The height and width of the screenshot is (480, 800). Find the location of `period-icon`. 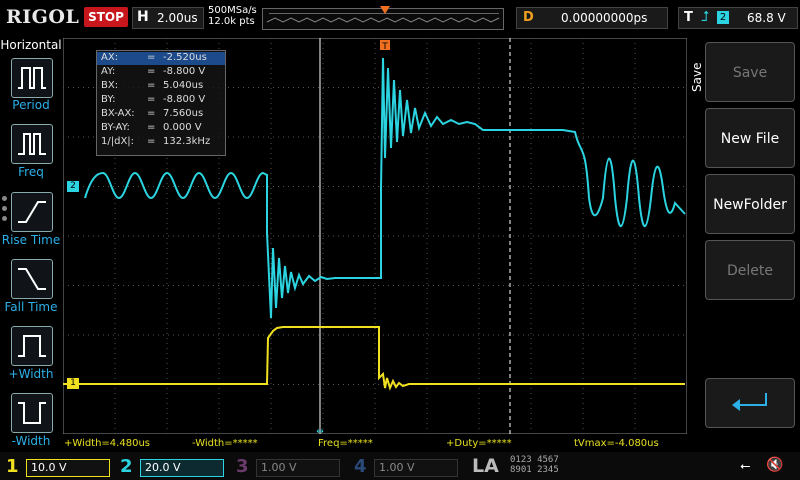

period-icon is located at coordinates (32, 78).